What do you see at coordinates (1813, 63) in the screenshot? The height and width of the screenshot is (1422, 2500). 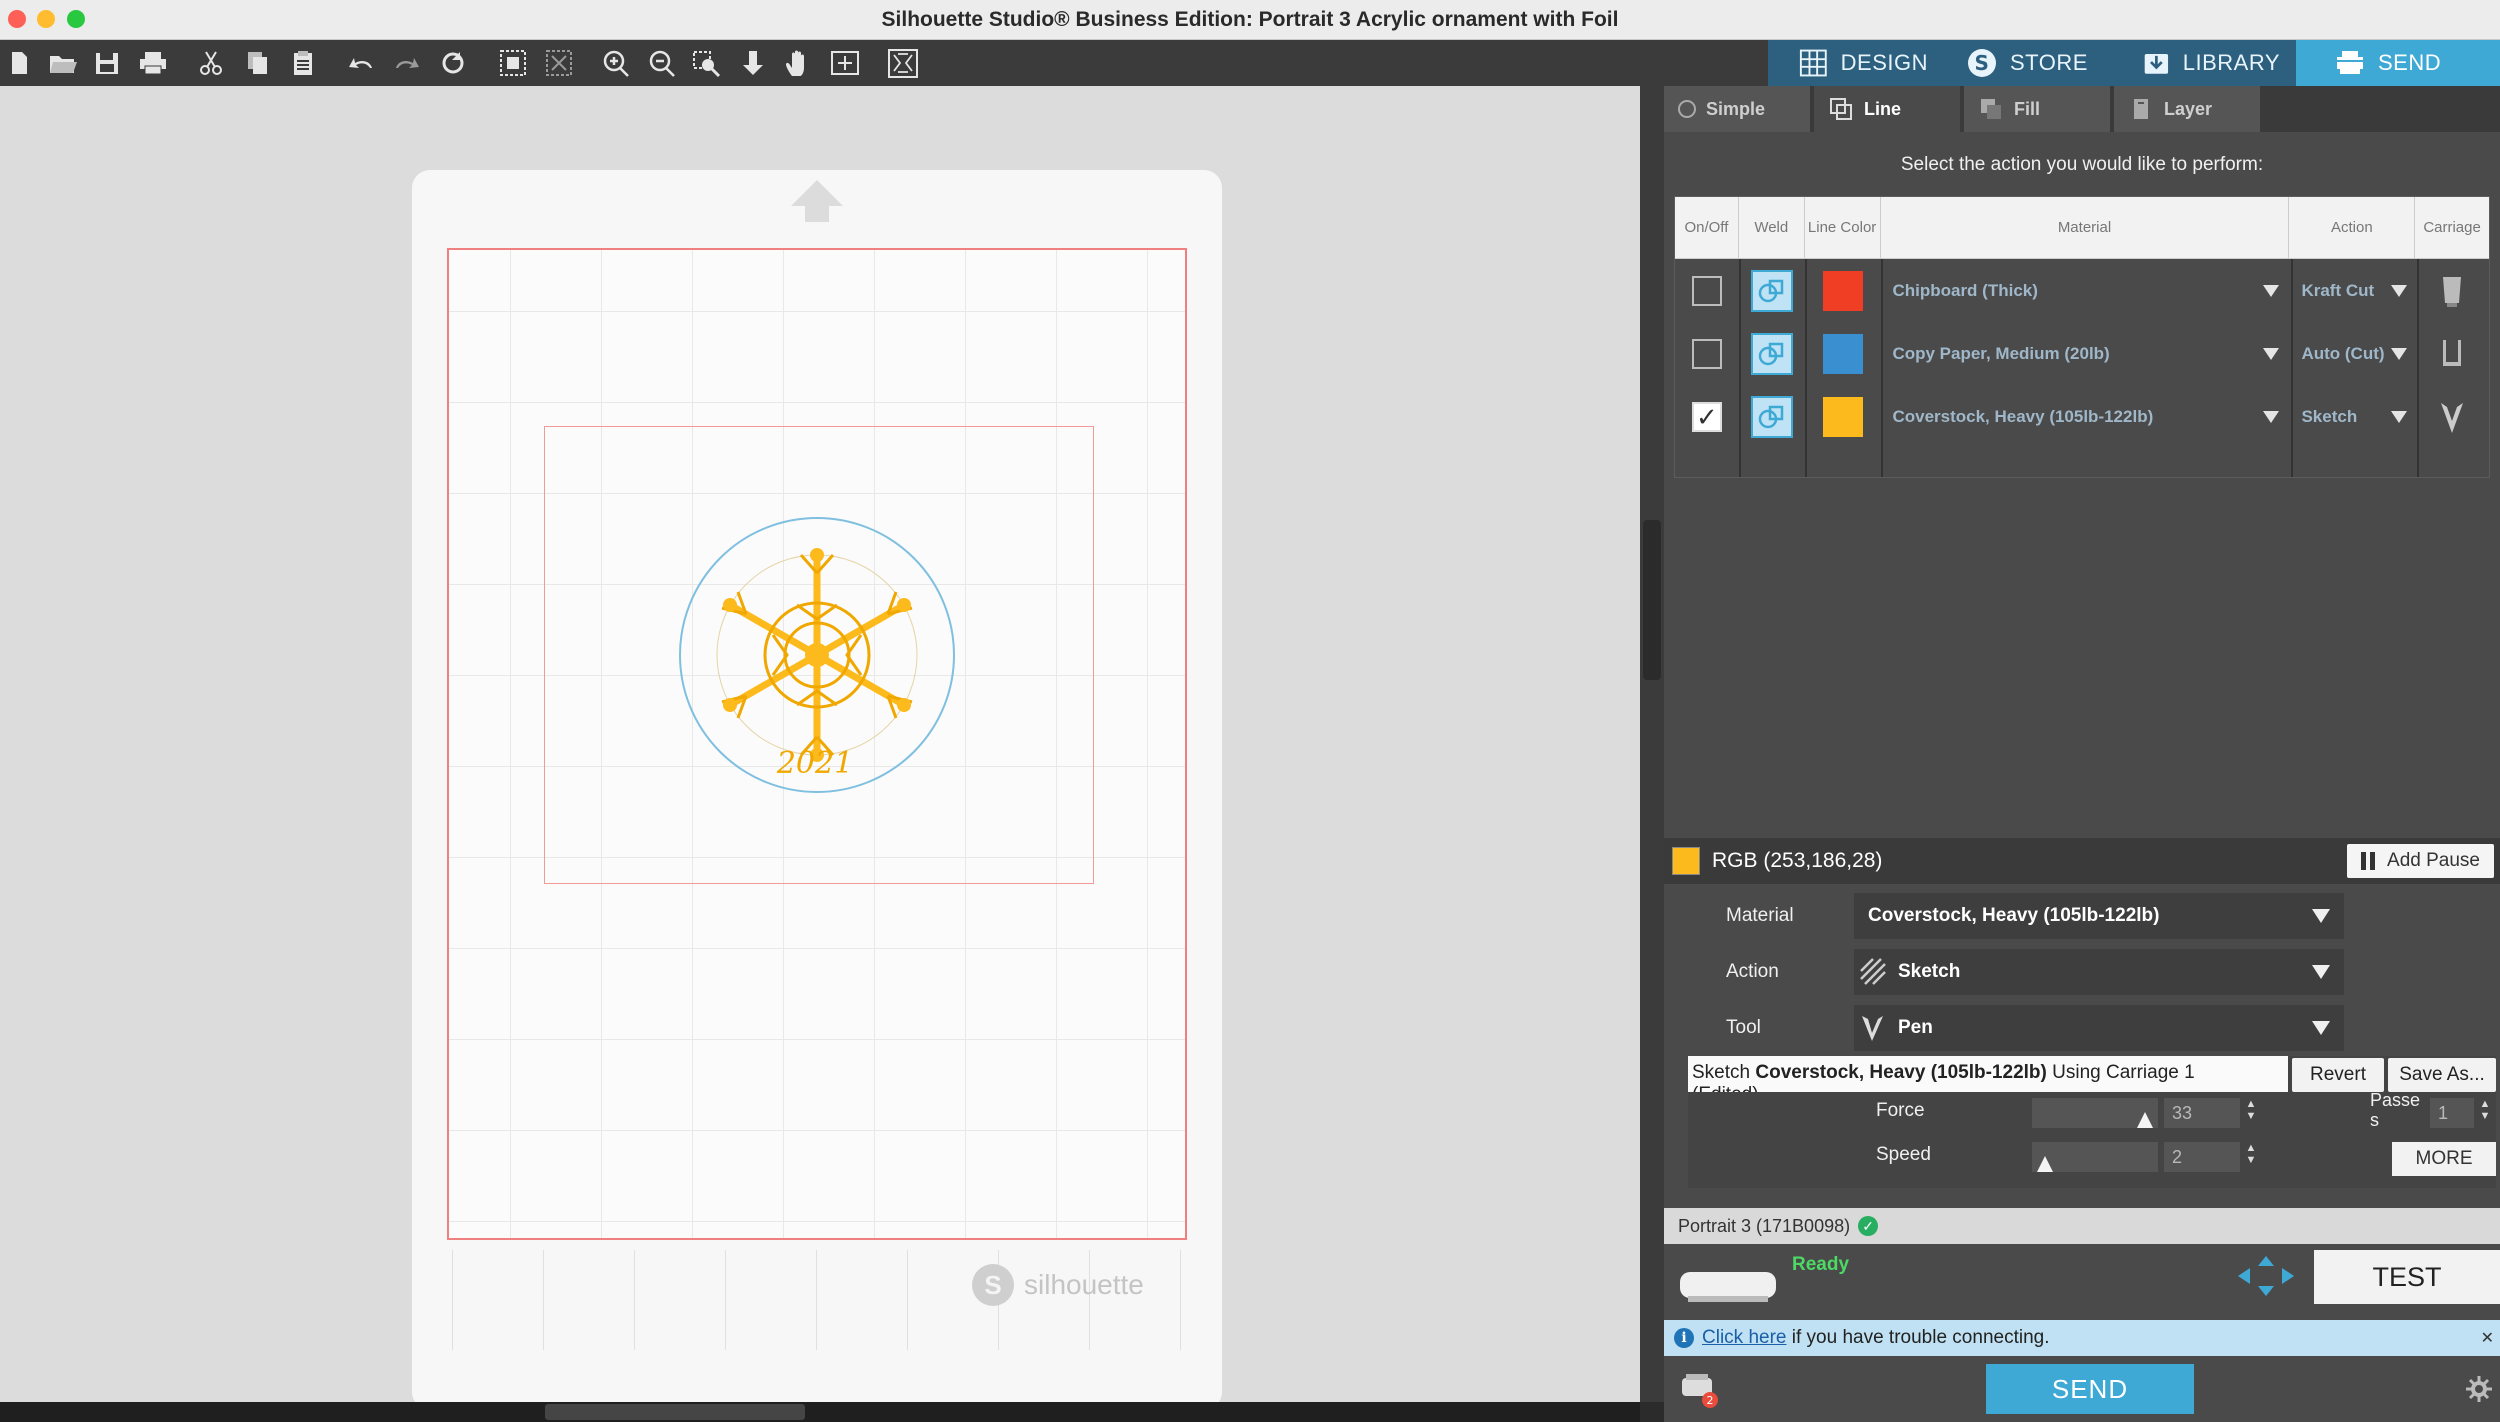 I see `design-grid-icon` at bounding box center [1813, 63].